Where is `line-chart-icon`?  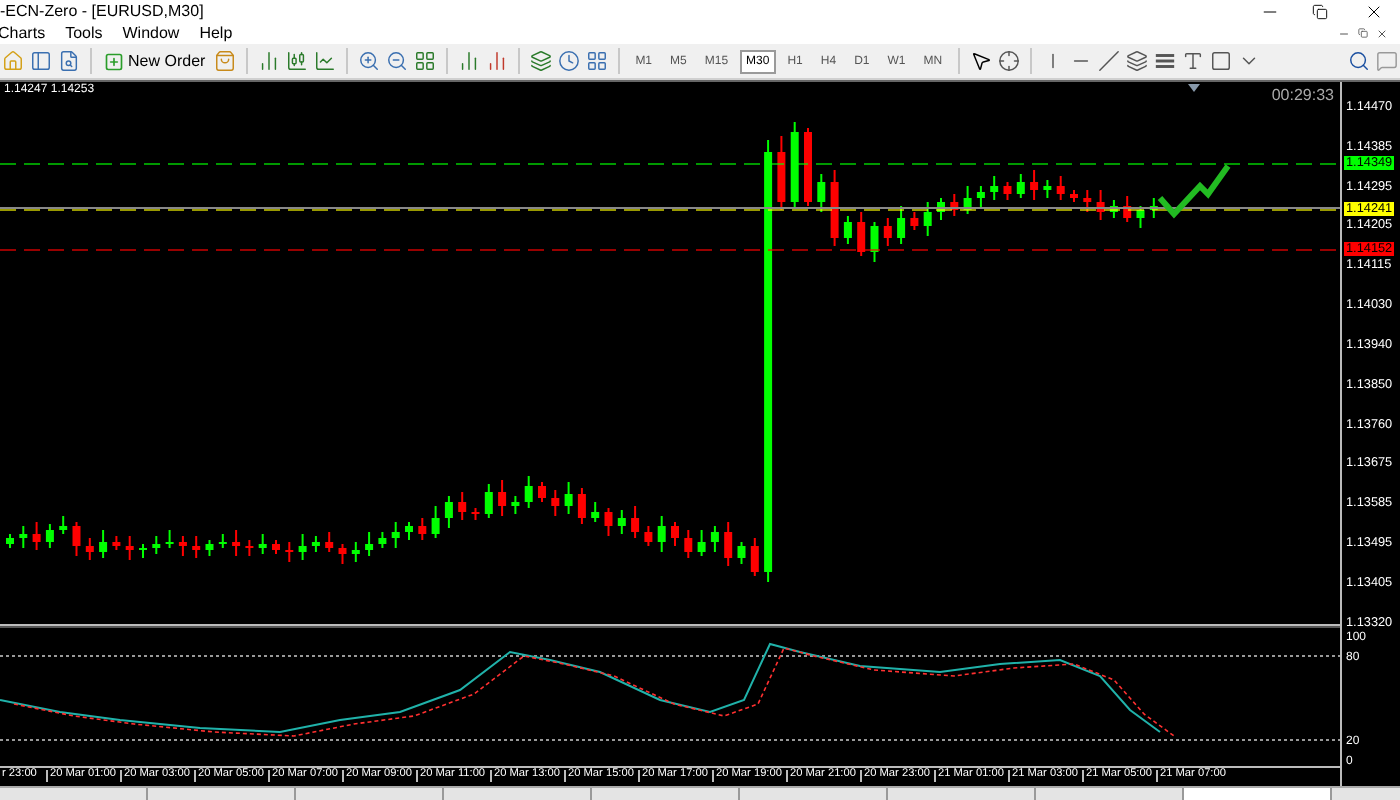 line-chart-icon is located at coordinates (324, 61).